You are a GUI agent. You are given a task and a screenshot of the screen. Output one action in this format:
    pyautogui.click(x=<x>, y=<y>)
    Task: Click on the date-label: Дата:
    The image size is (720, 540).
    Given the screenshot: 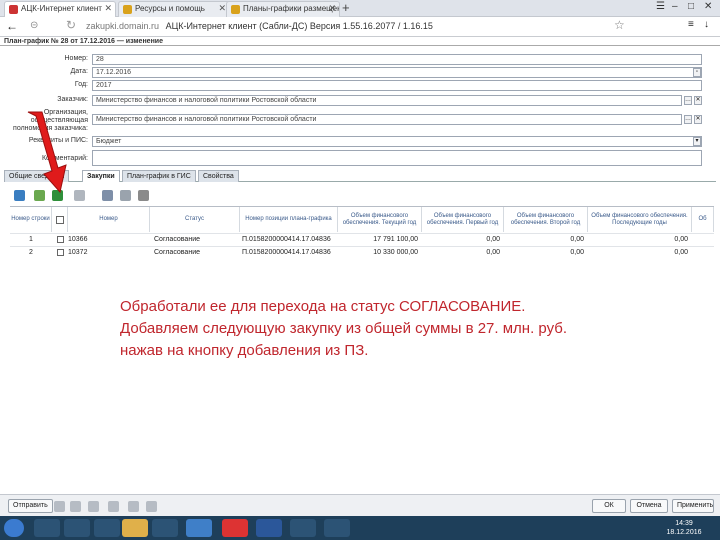 What is the action you would take?
    pyautogui.click(x=79, y=71)
    